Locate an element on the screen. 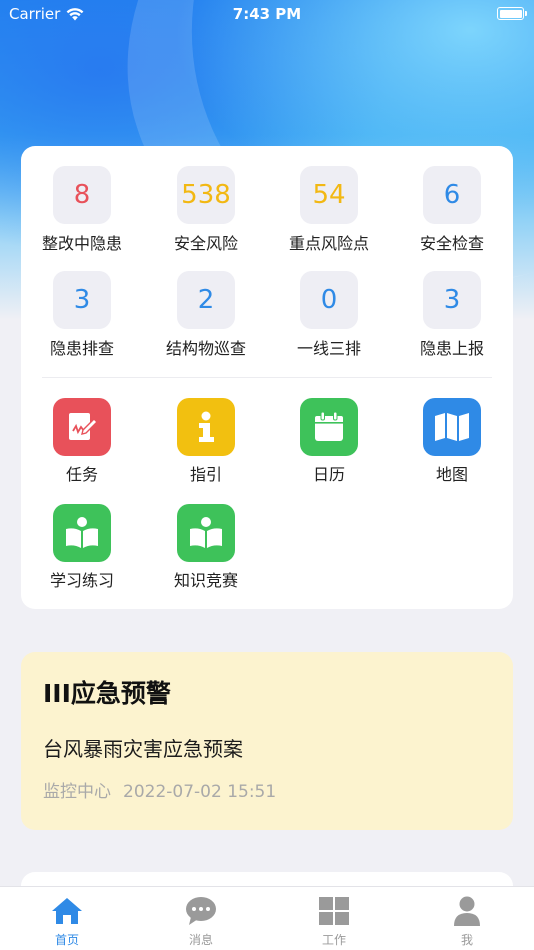 The width and height of the screenshot is (534, 950). stat-label: 一线三排 is located at coordinates (328, 348).